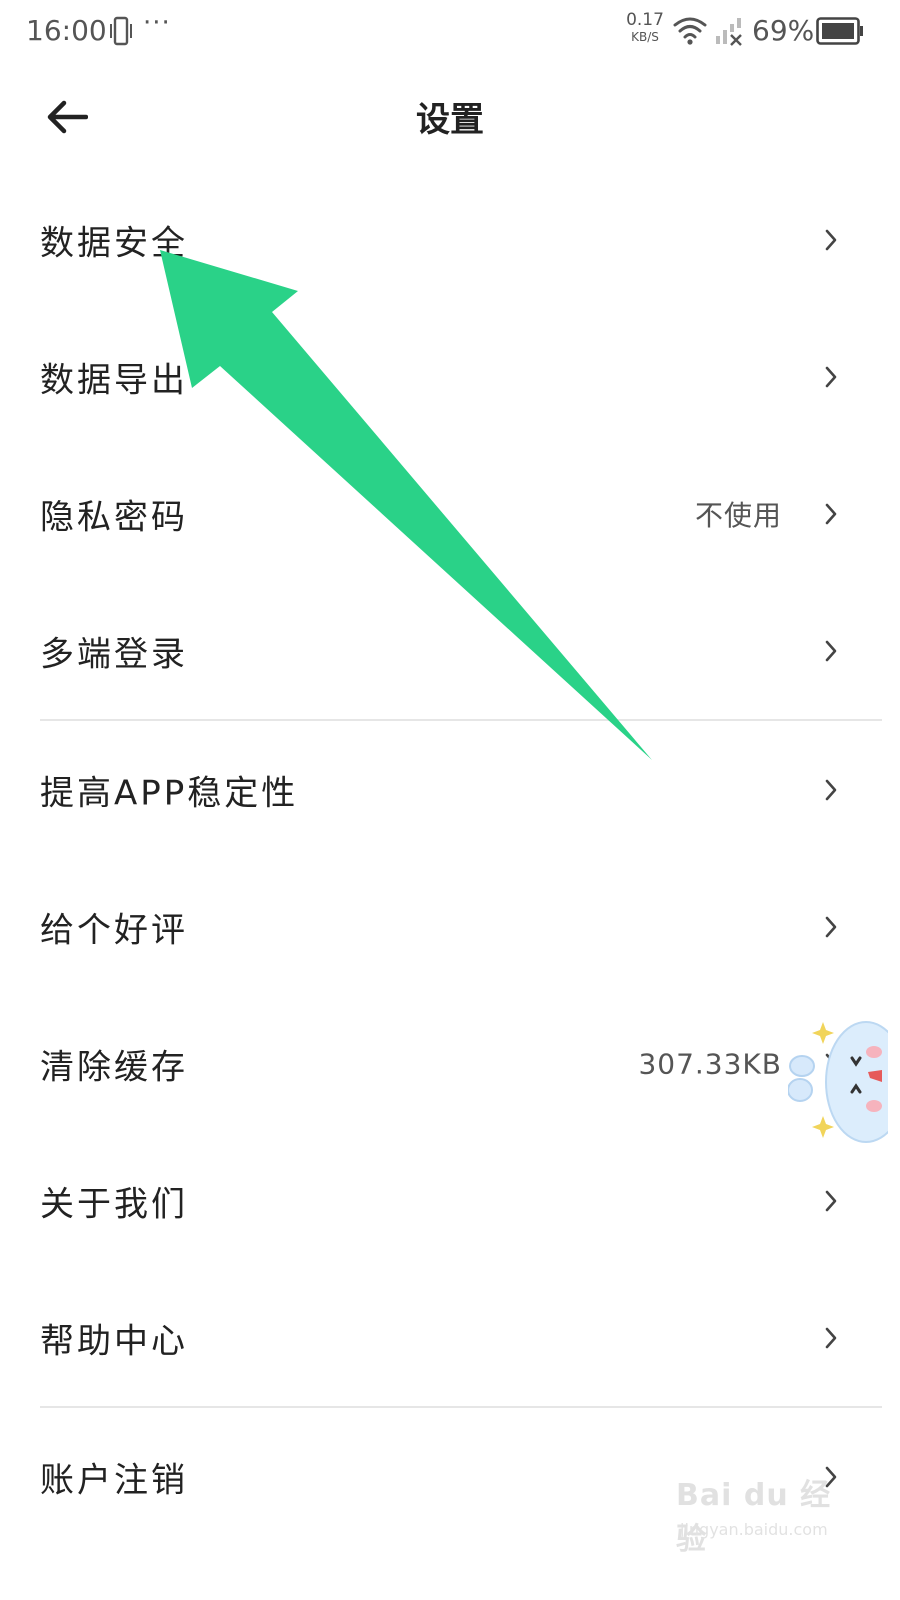 The image size is (900, 1600). What do you see at coordinates (450, 239) in the screenshot?
I see `settings-item-data-security: 数据安全` at bounding box center [450, 239].